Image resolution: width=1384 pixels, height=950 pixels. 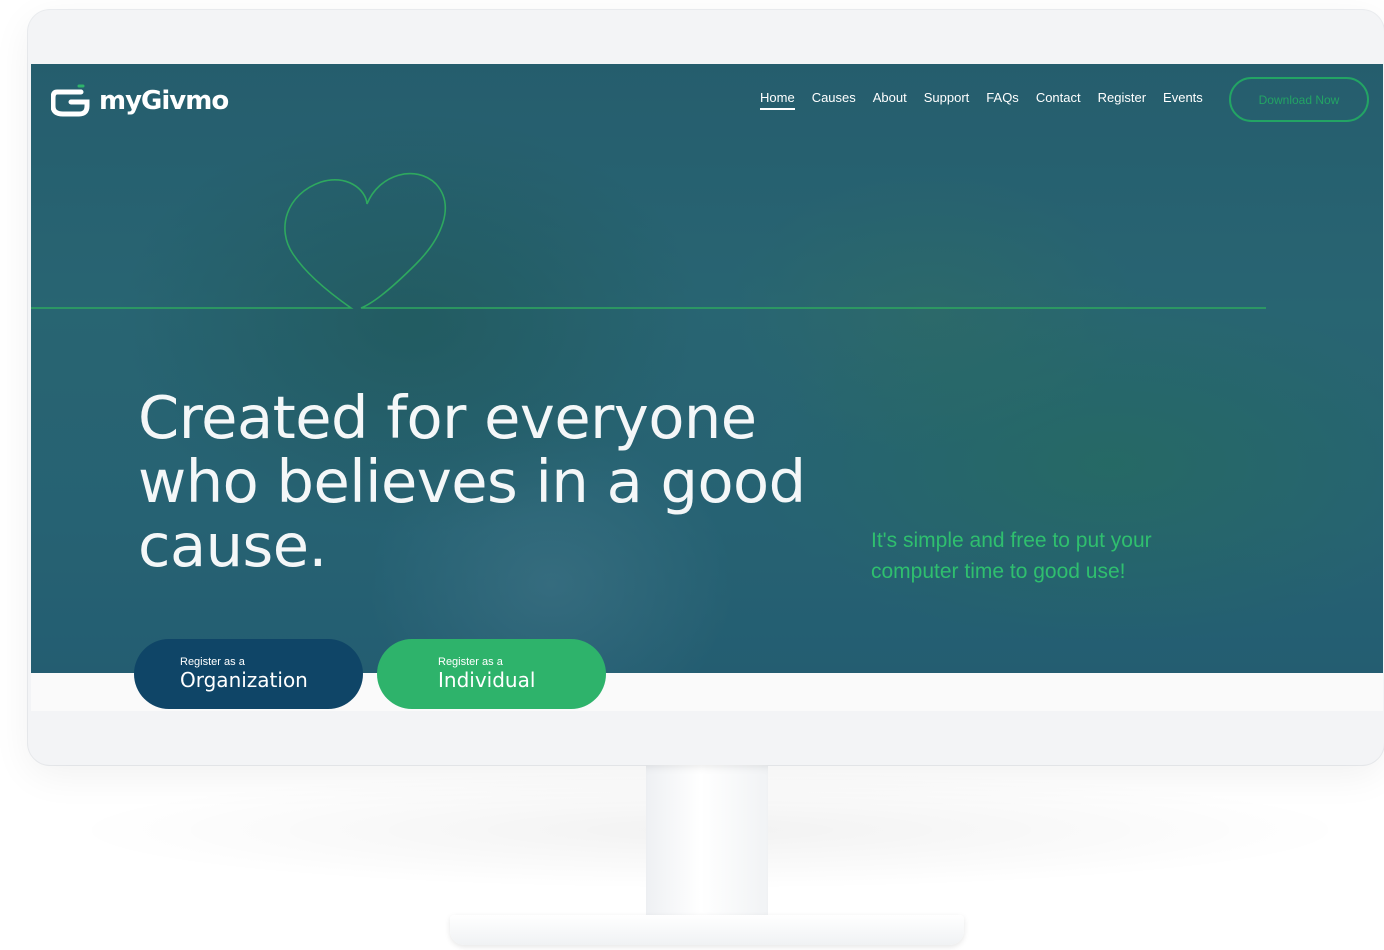 I want to click on heart-line-icon, so click(x=648, y=240).